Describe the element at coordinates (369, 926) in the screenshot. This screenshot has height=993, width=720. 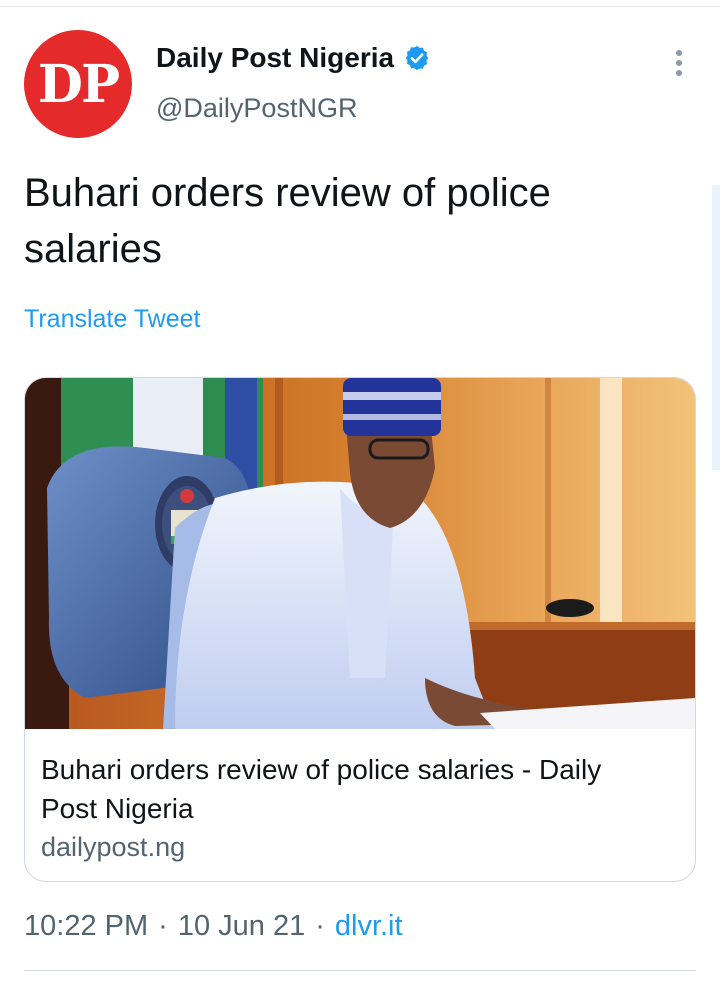
I see `tweet-source-link: dlvr.it` at that location.